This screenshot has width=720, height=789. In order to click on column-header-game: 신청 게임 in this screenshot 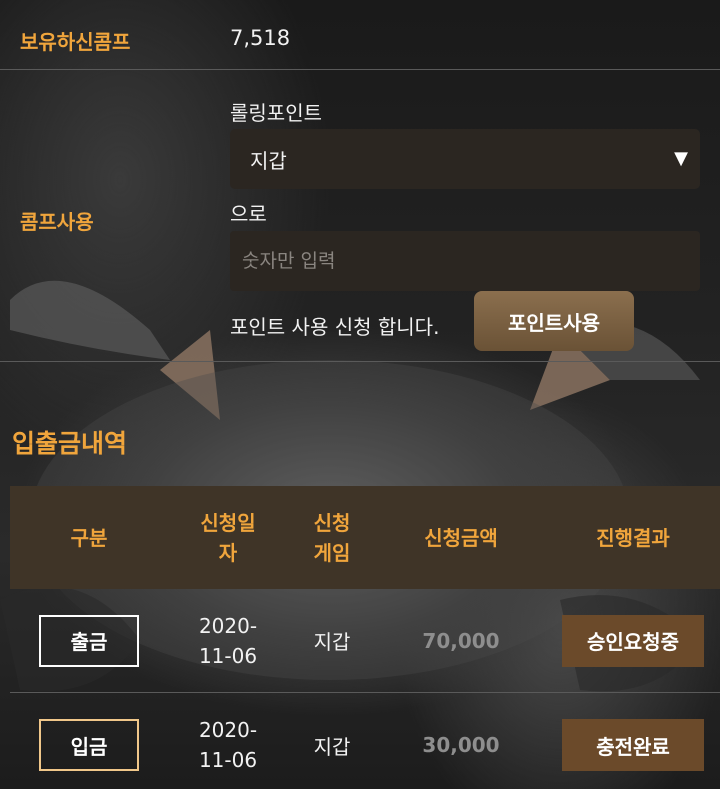, I will do `click(332, 537)`.